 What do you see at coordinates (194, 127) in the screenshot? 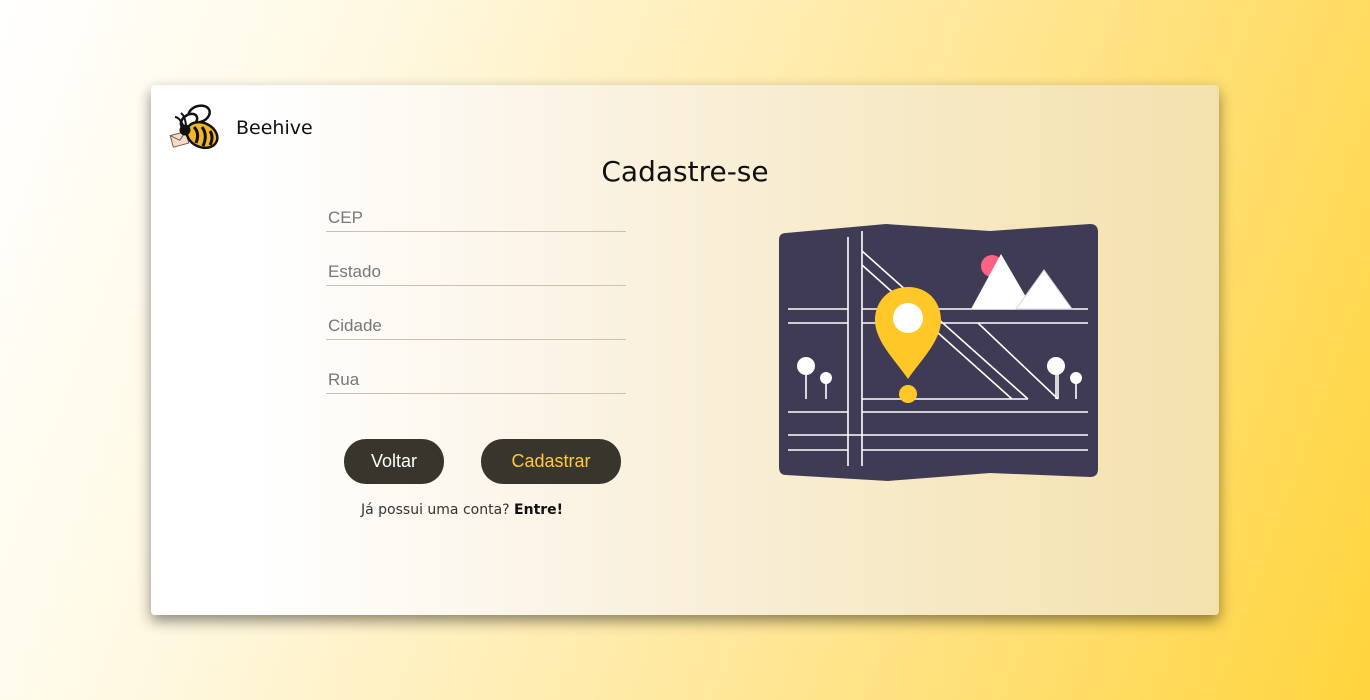
I see `bee-logo-icon` at bounding box center [194, 127].